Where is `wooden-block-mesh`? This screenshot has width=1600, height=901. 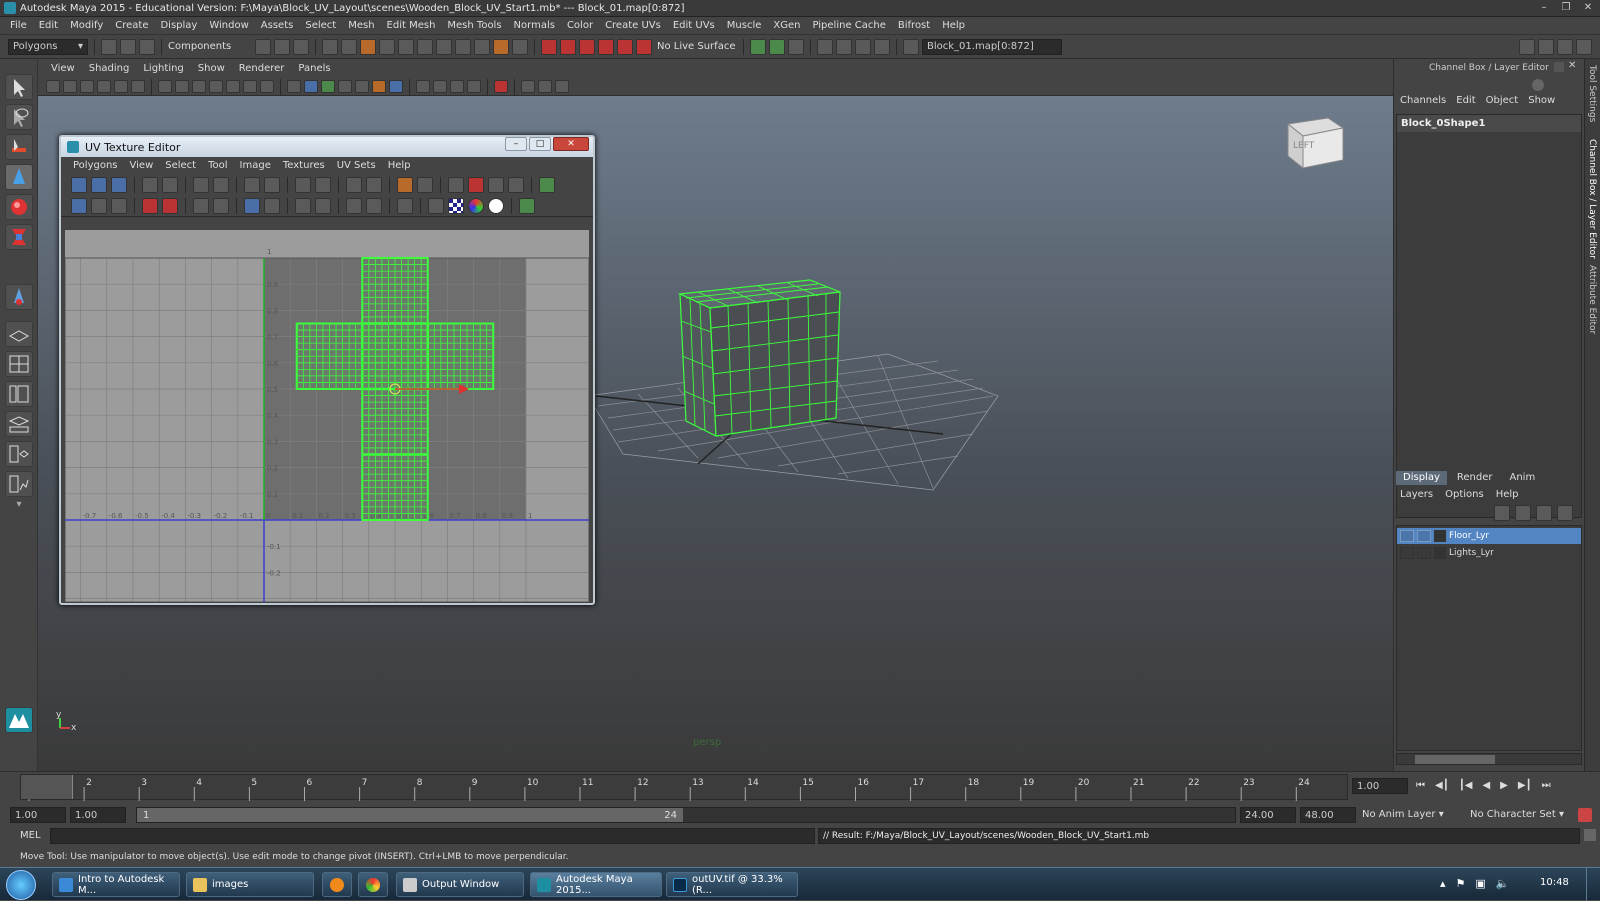 wooden-block-mesh is located at coordinates (759, 358).